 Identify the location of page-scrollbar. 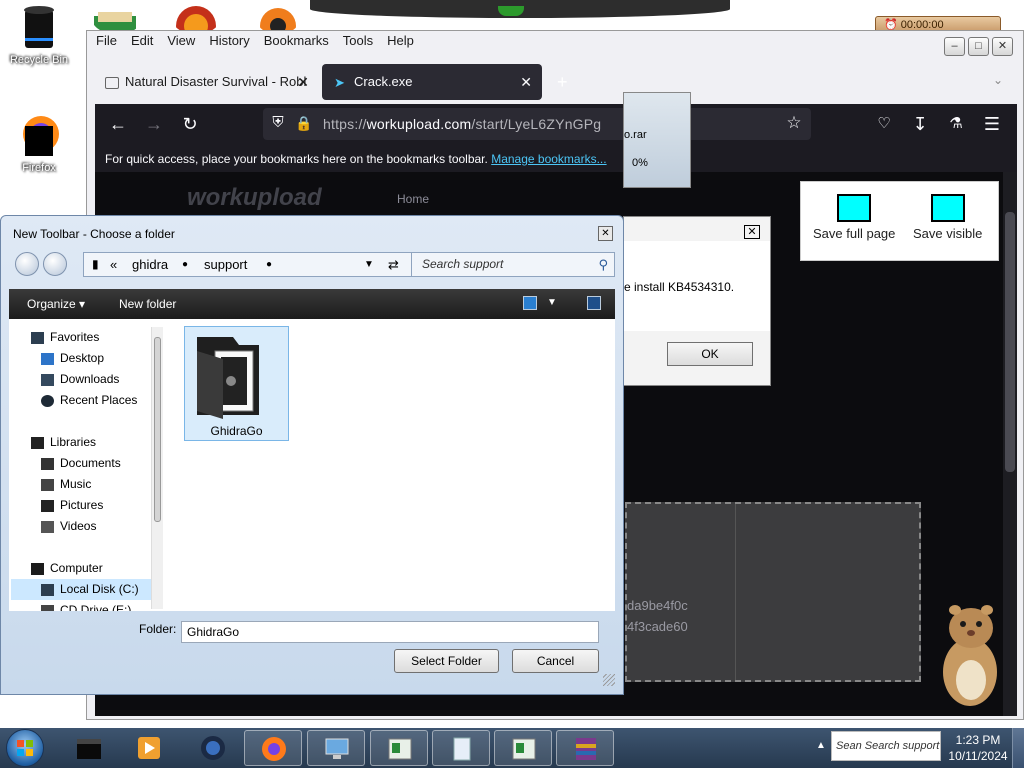
(1010, 444).